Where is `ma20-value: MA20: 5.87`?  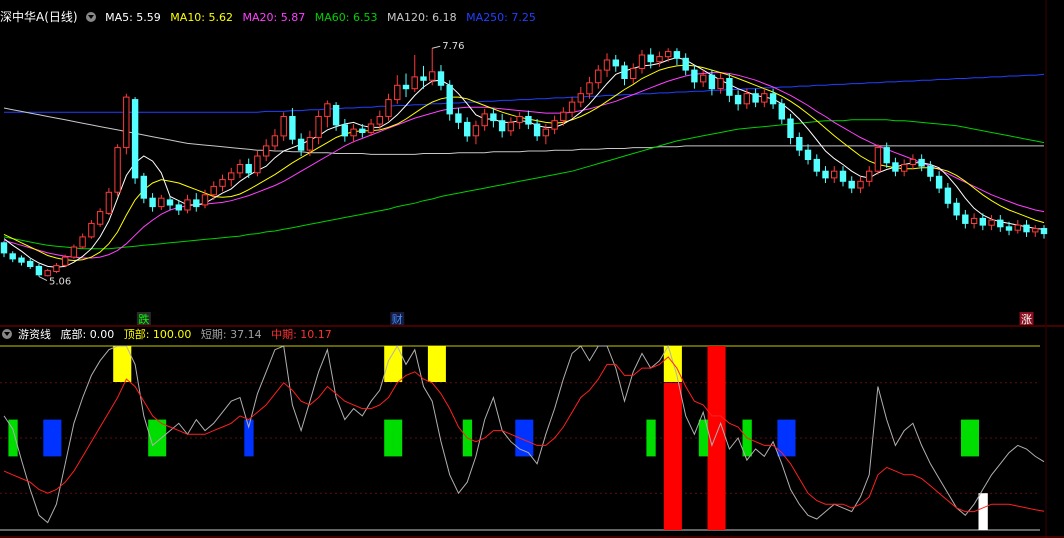
ma20-value: MA20: 5.87 is located at coordinates (274, 17).